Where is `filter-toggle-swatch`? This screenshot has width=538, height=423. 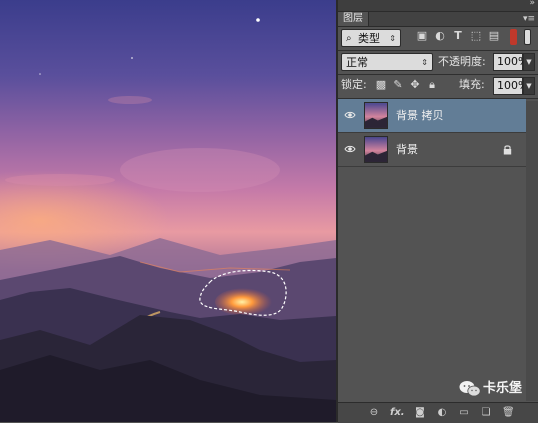 filter-toggle-swatch is located at coordinates (513, 37).